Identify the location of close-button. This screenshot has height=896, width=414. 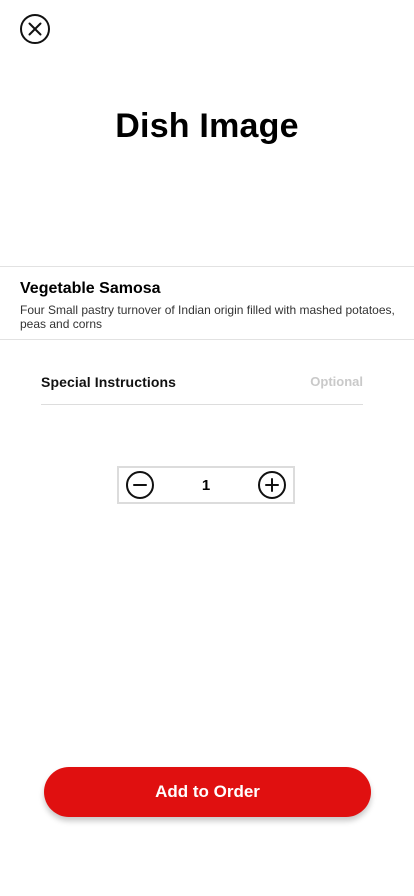
(35, 29).